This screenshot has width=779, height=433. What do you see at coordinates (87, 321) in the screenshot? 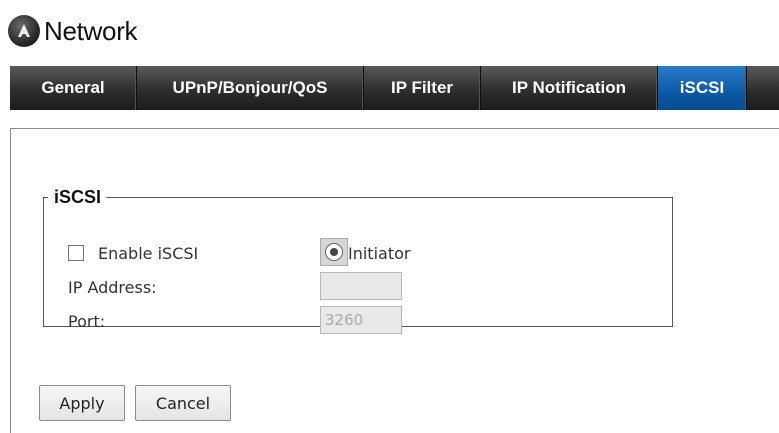
I see `port-label: Port:` at bounding box center [87, 321].